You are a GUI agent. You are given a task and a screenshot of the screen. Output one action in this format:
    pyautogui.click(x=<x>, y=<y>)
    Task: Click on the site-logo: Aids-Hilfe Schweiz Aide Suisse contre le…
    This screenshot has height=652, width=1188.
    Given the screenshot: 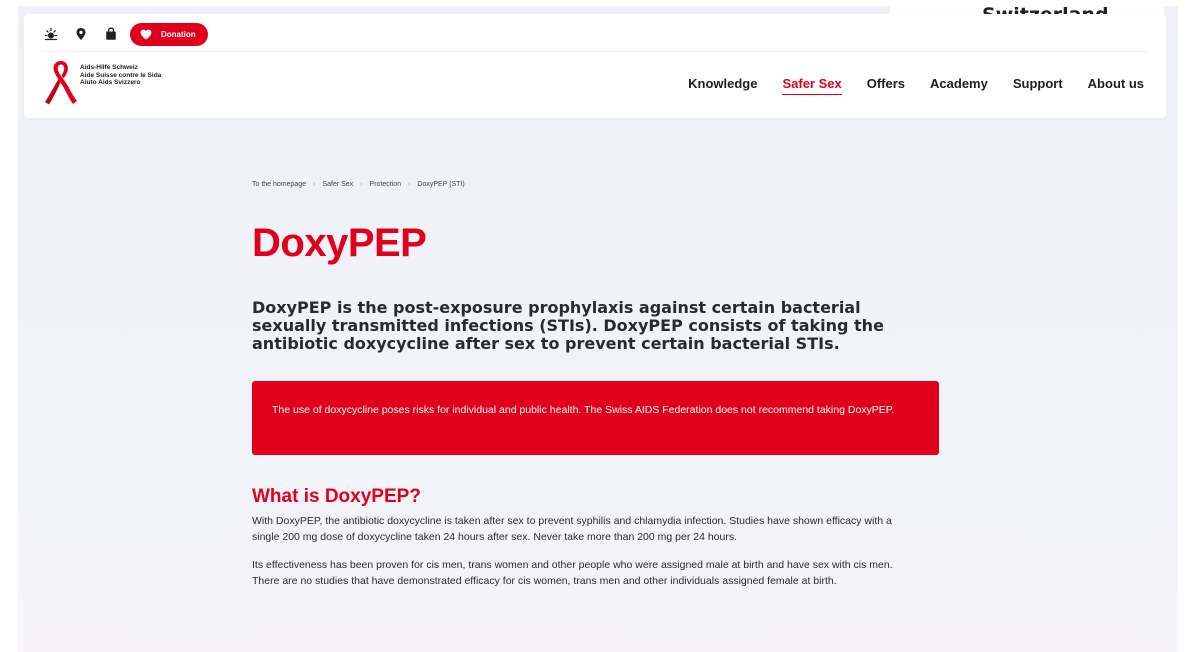 What is the action you would take?
    pyautogui.click(x=102, y=82)
    